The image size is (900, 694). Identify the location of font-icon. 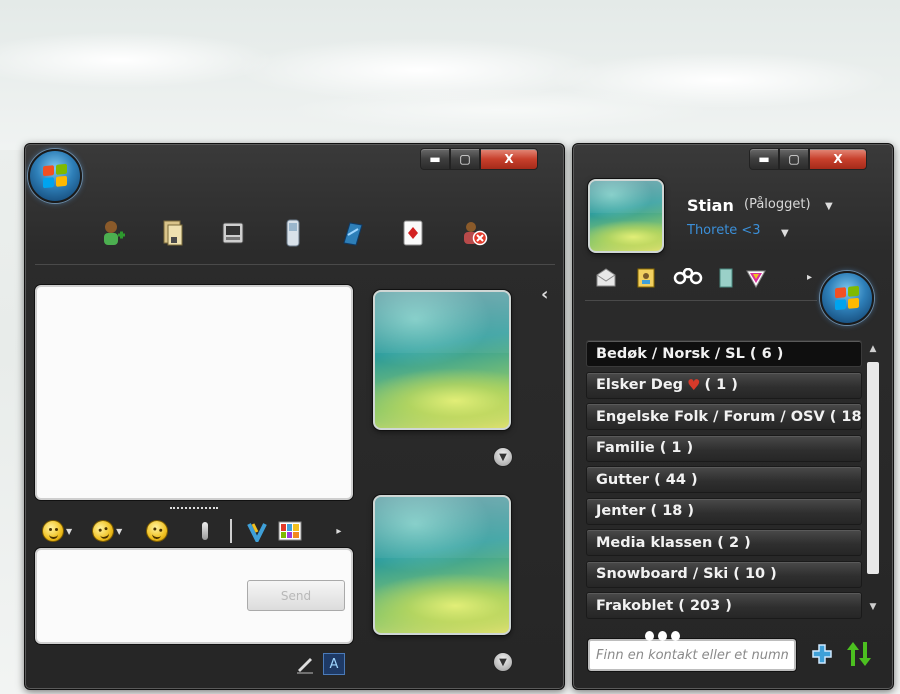
(257, 531).